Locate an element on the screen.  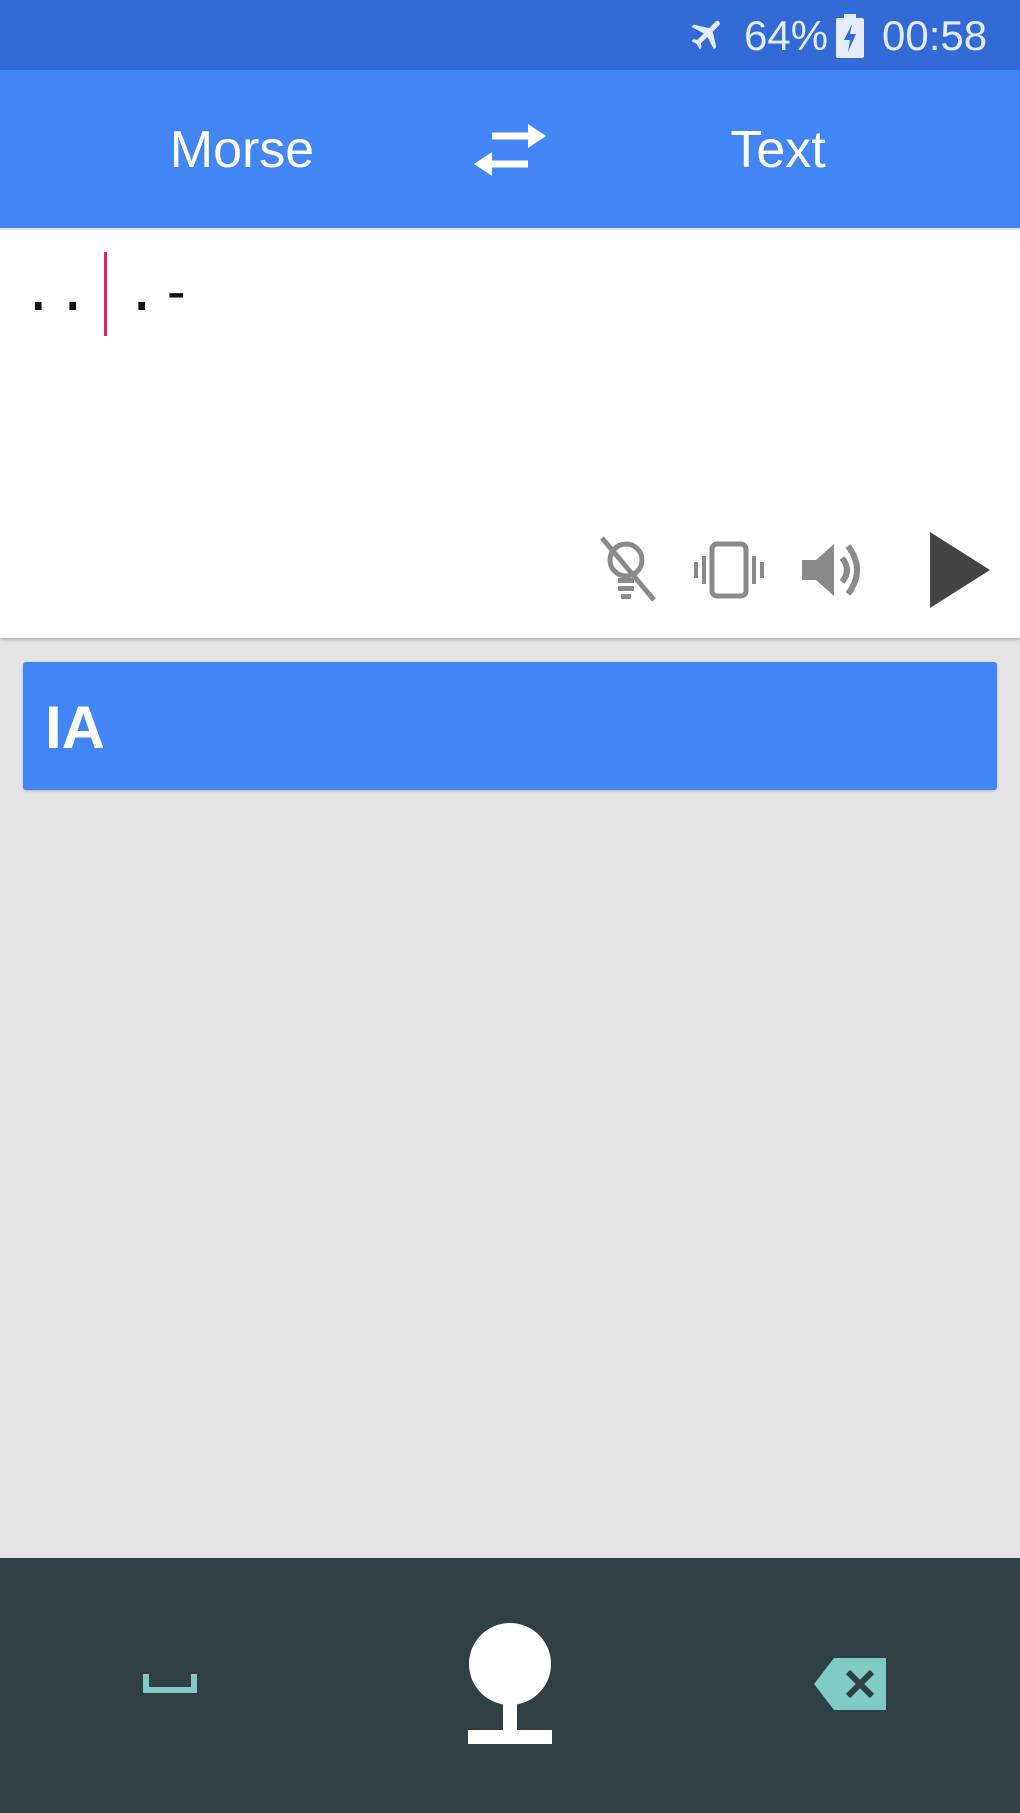
target-language-button: Text is located at coordinates (778, 150).